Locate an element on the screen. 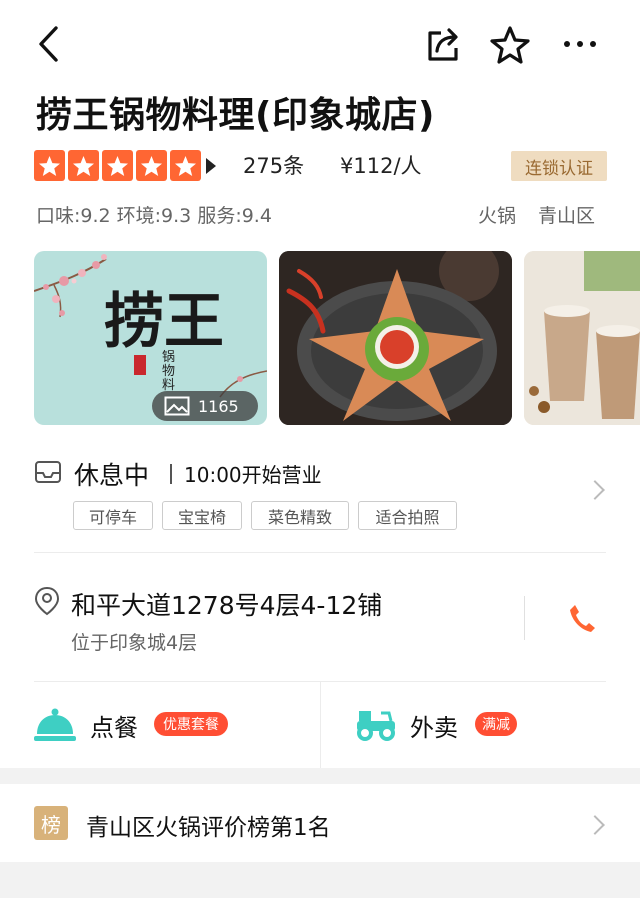  back-button is located at coordinates (48, 44).